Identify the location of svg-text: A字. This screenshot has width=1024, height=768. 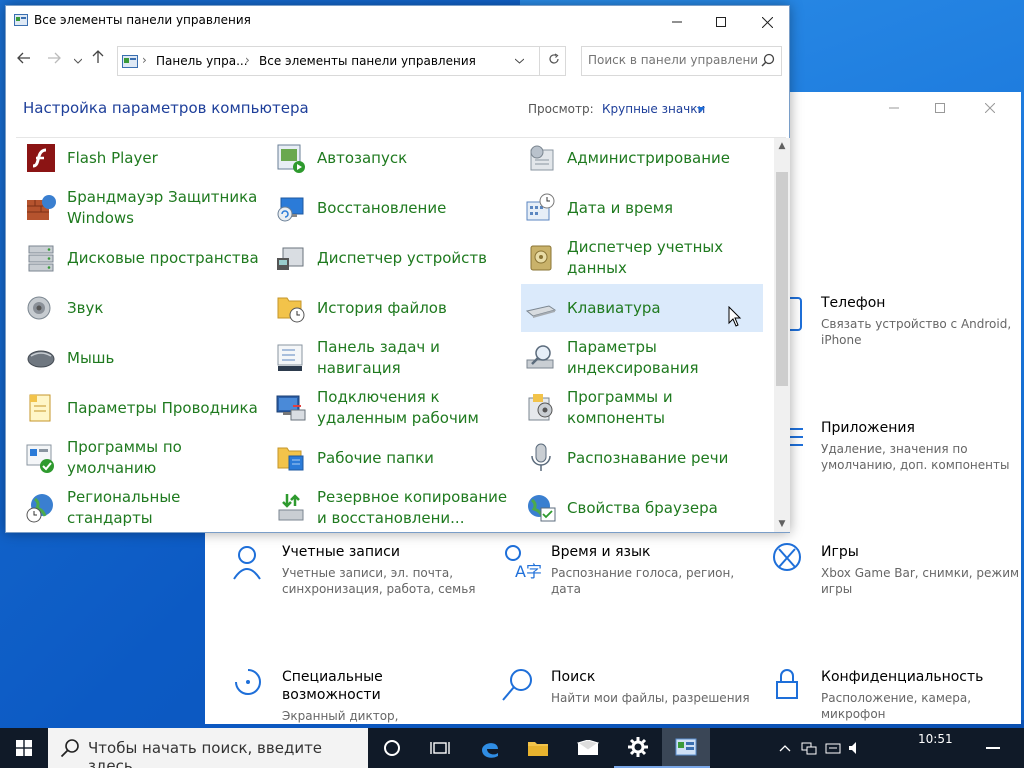
(528, 571).